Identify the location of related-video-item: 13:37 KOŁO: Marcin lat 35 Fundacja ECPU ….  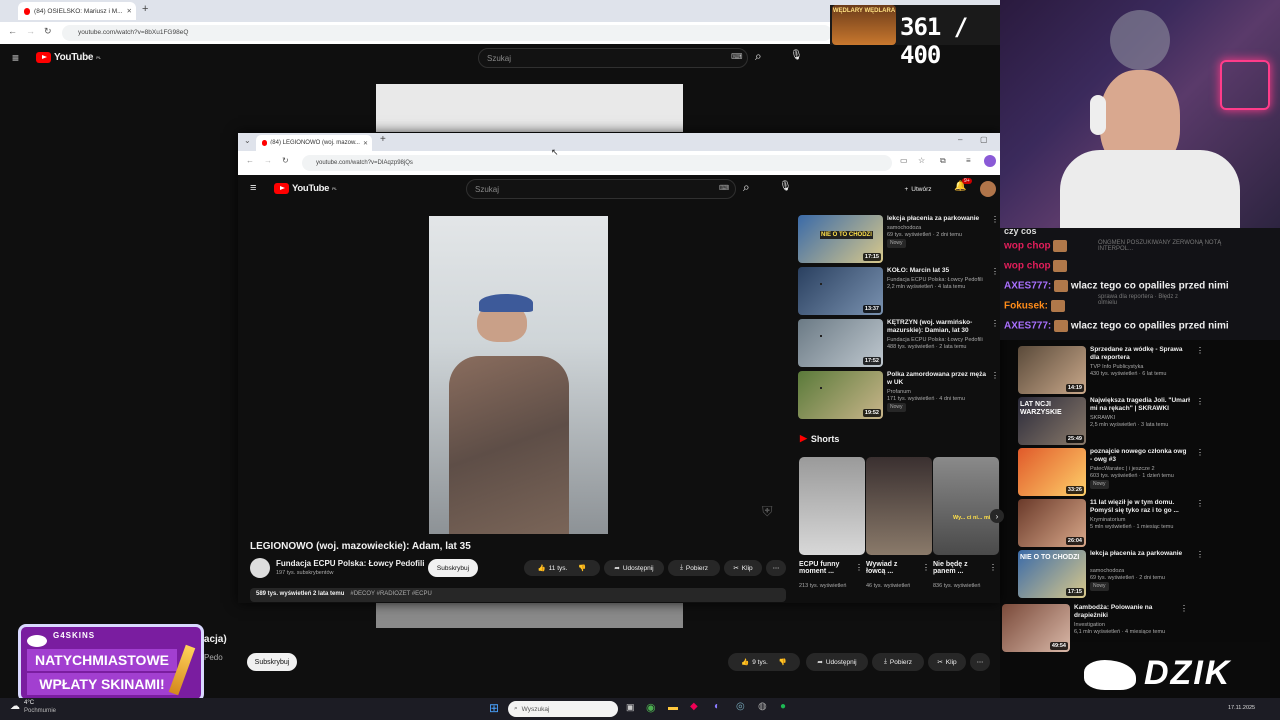
(898, 291).